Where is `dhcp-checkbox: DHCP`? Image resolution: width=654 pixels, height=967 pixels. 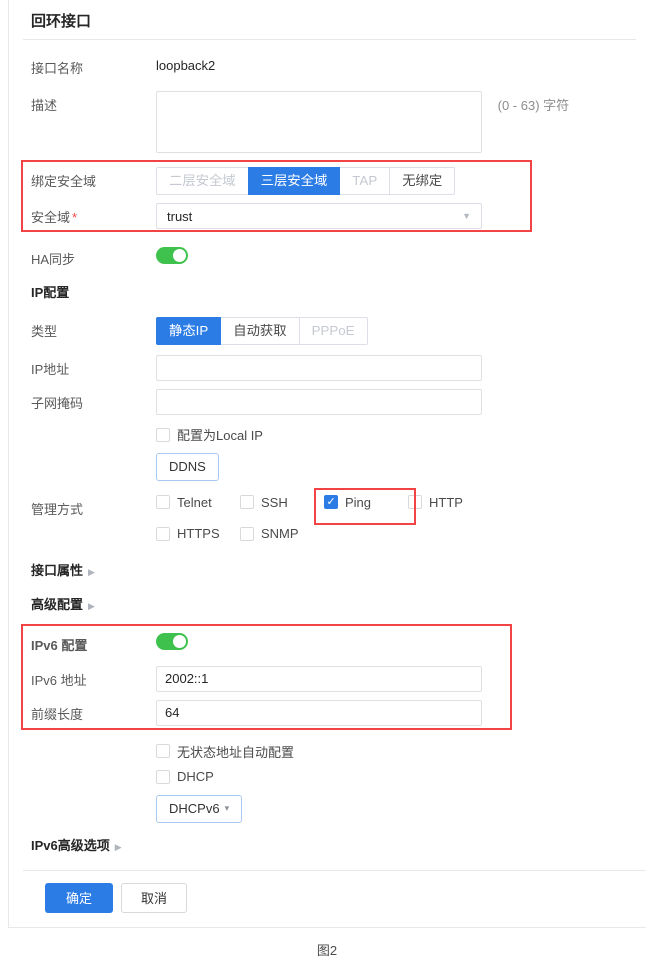 dhcp-checkbox: DHCP is located at coordinates (185, 776).